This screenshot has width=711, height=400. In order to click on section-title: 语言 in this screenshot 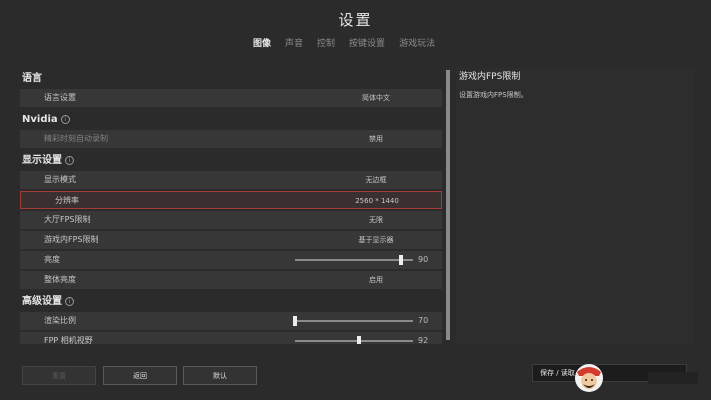, I will do `click(32, 78)`.